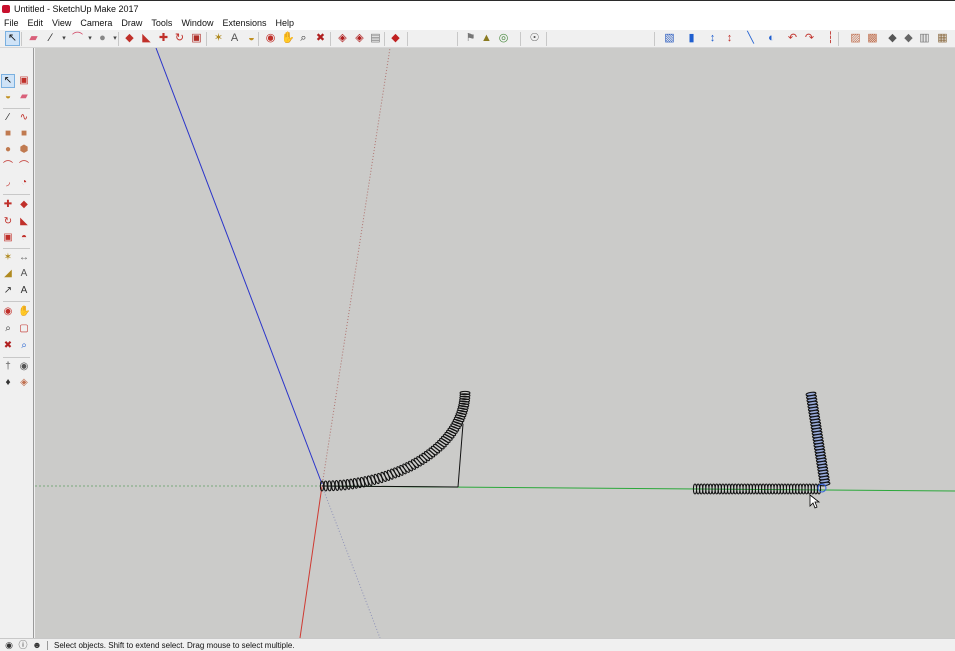 The width and height of the screenshot is (955, 651). Describe the element at coordinates (129, 38) in the screenshot. I see `push-pull-button: ◆` at that location.